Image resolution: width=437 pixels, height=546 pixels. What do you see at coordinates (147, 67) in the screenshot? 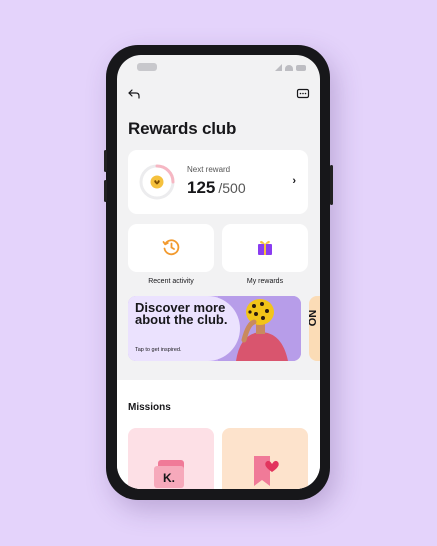
I see `notification-pill` at bounding box center [147, 67].